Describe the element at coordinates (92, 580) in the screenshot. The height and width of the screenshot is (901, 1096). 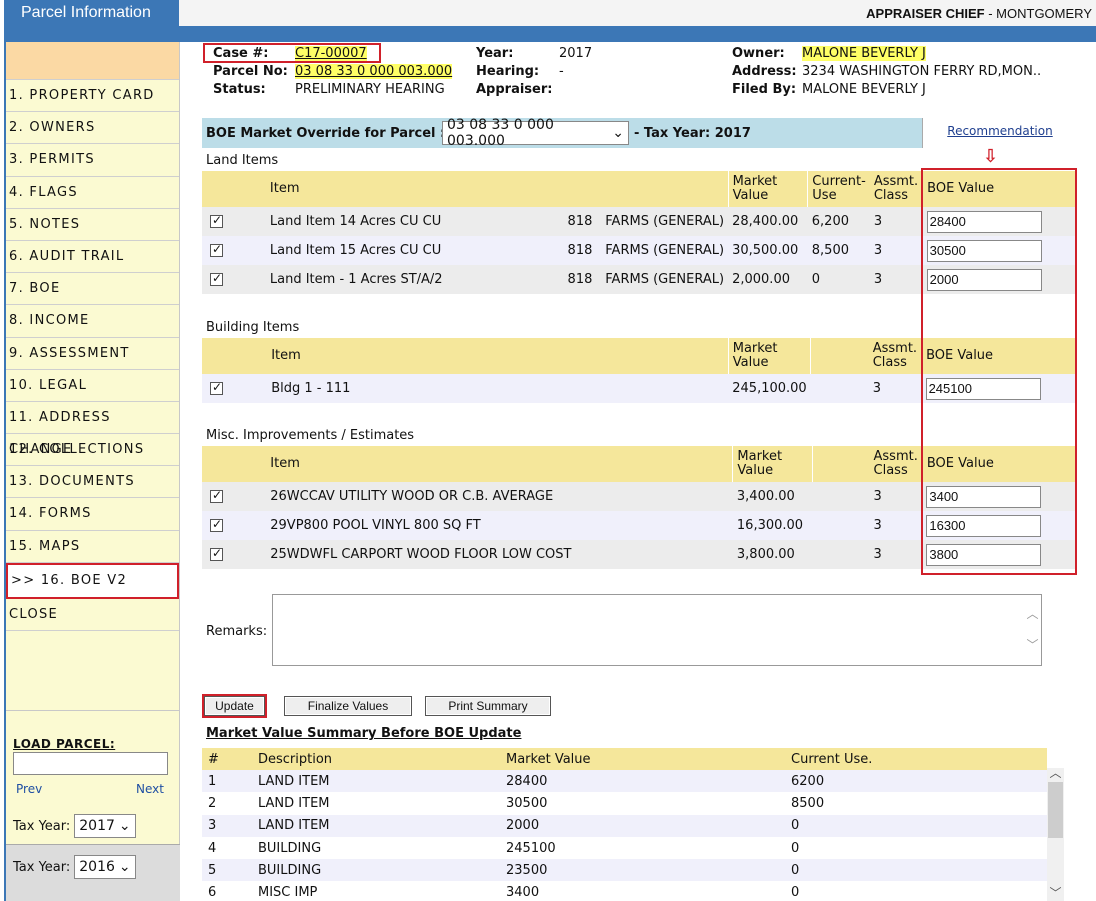
I see `sidebar-item-16: >> 16. BOE V2` at that location.